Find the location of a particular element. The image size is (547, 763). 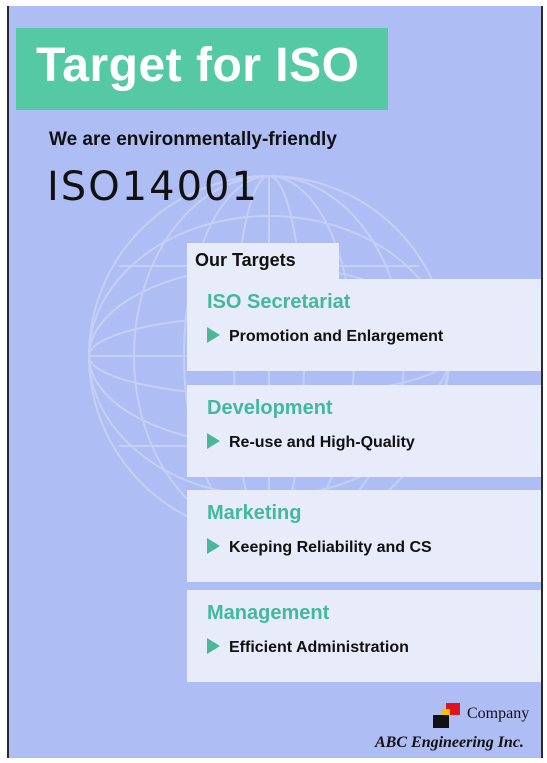

target-title: Development is located at coordinates (270, 408).